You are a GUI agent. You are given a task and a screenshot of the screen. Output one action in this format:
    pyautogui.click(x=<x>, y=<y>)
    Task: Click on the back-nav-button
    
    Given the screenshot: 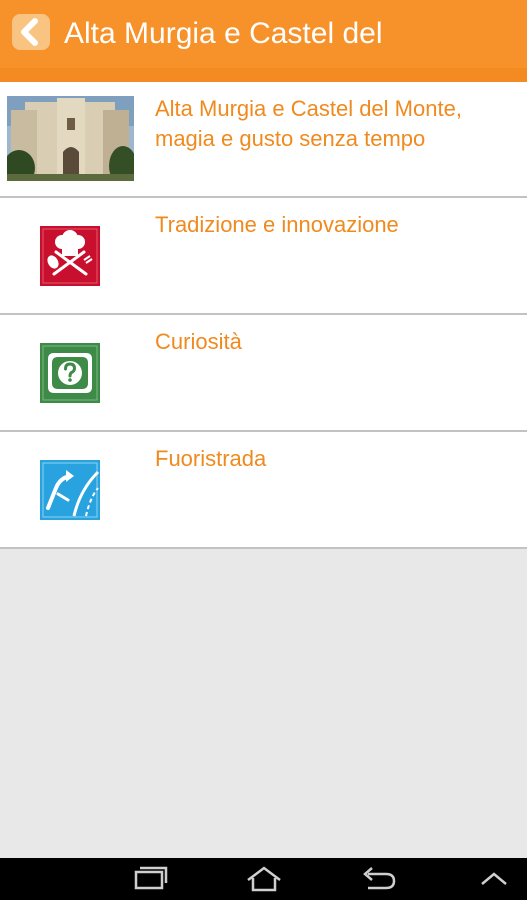 What is the action you would take?
    pyautogui.click(x=378, y=879)
    